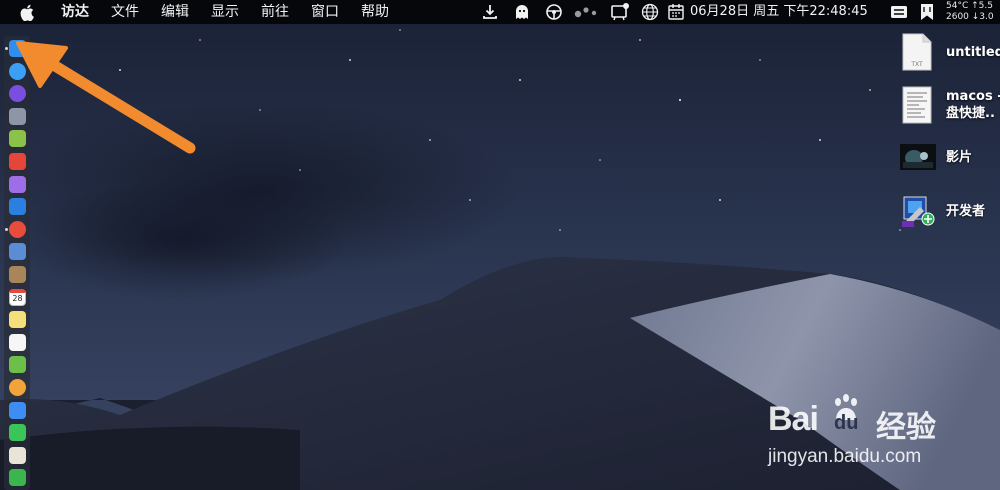  Describe the element at coordinates (845, 456) in the screenshot. I see `watermark-url: jingyan.baidu.com` at that location.